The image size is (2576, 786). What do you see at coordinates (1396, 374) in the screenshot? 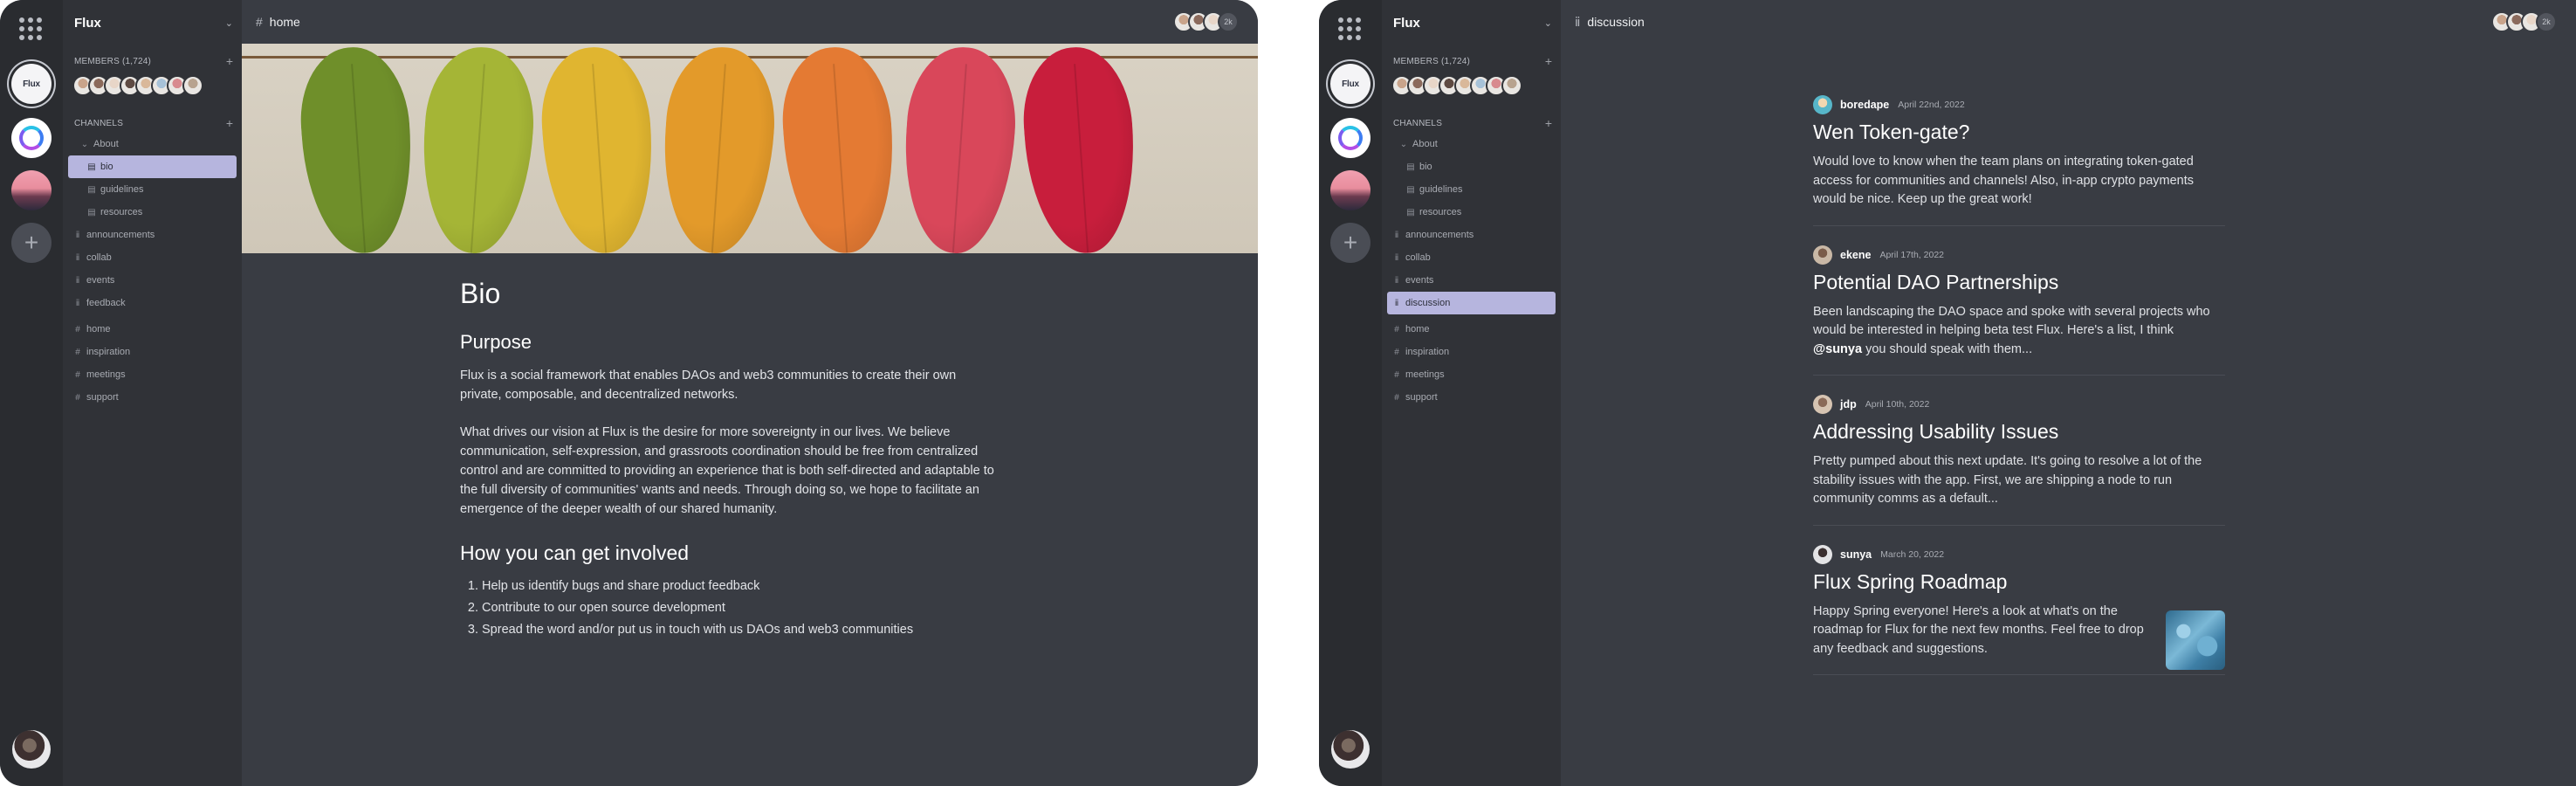
I see `hash-icon: #` at bounding box center [1396, 374].